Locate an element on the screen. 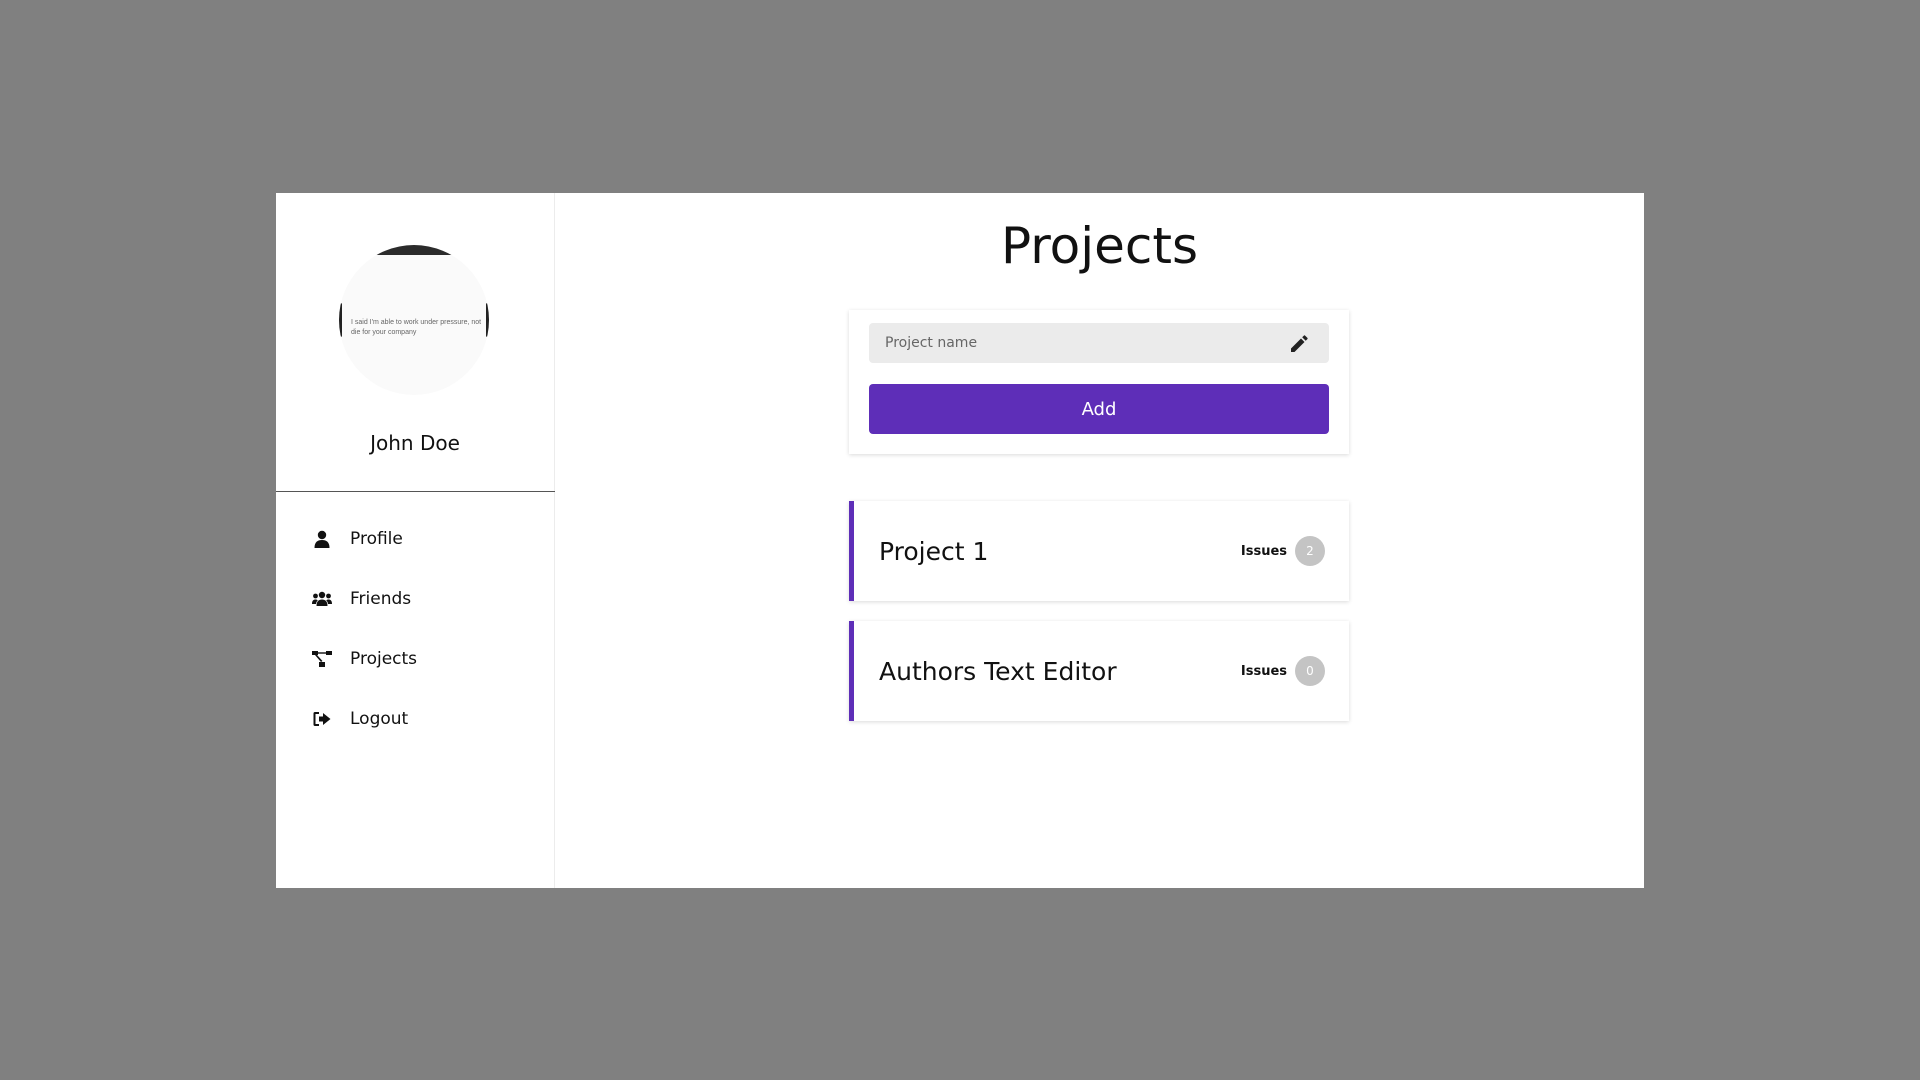  add-project-card: Add is located at coordinates (1099, 382).